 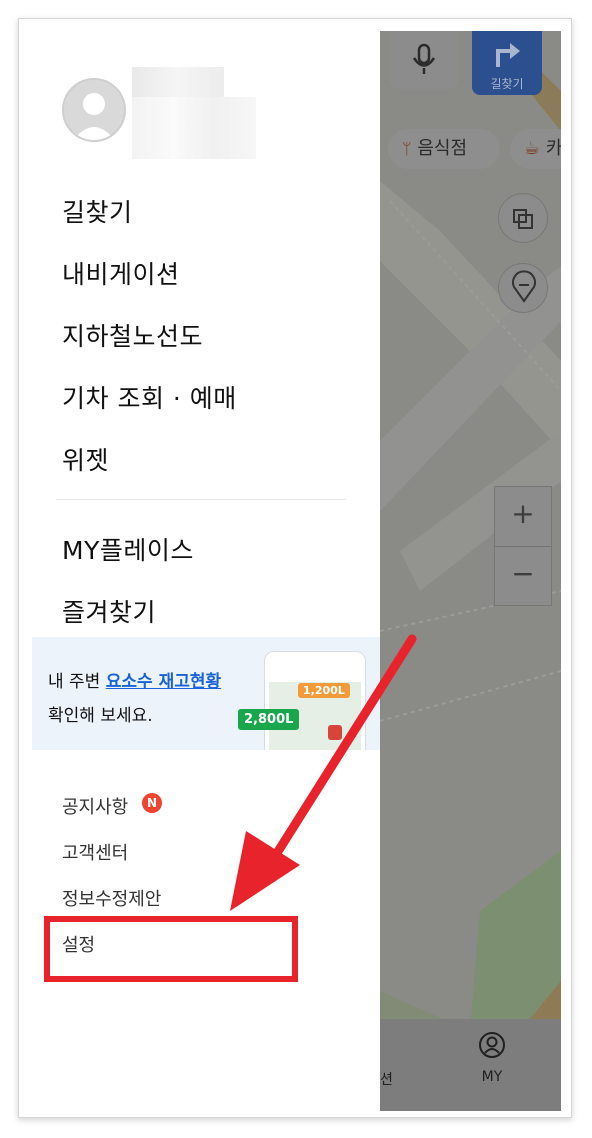 I want to click on red-arrow-annotation, so click(x=323, y=772).